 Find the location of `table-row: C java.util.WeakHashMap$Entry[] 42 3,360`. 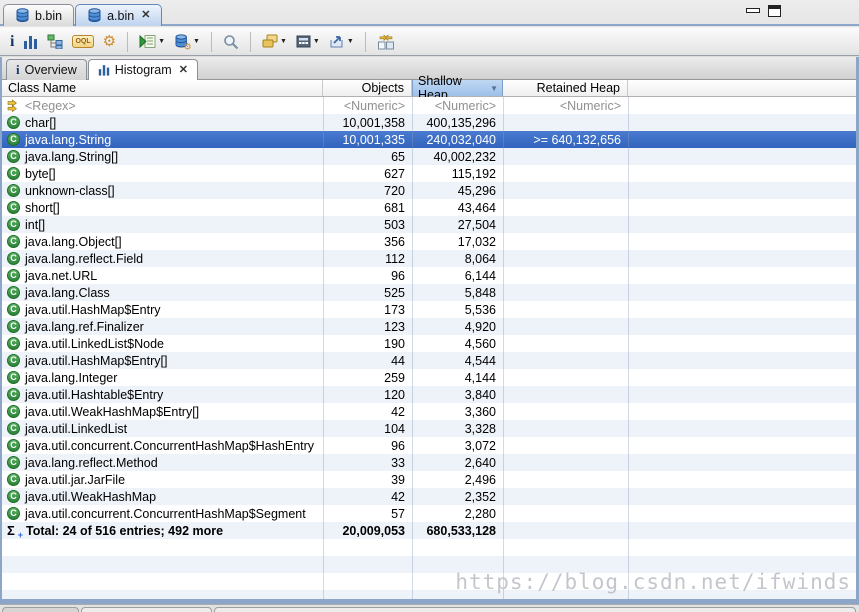

table-row: C java.util.WeakHashMap$Entry[] 42 3,360 is located at coordinates (429, 411).